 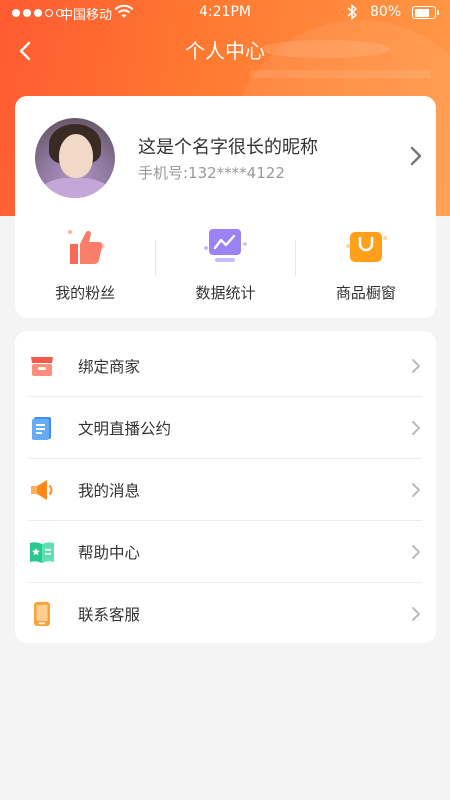 I want to click on menu-item-label: 我的消息, so click(x=109, y=491).